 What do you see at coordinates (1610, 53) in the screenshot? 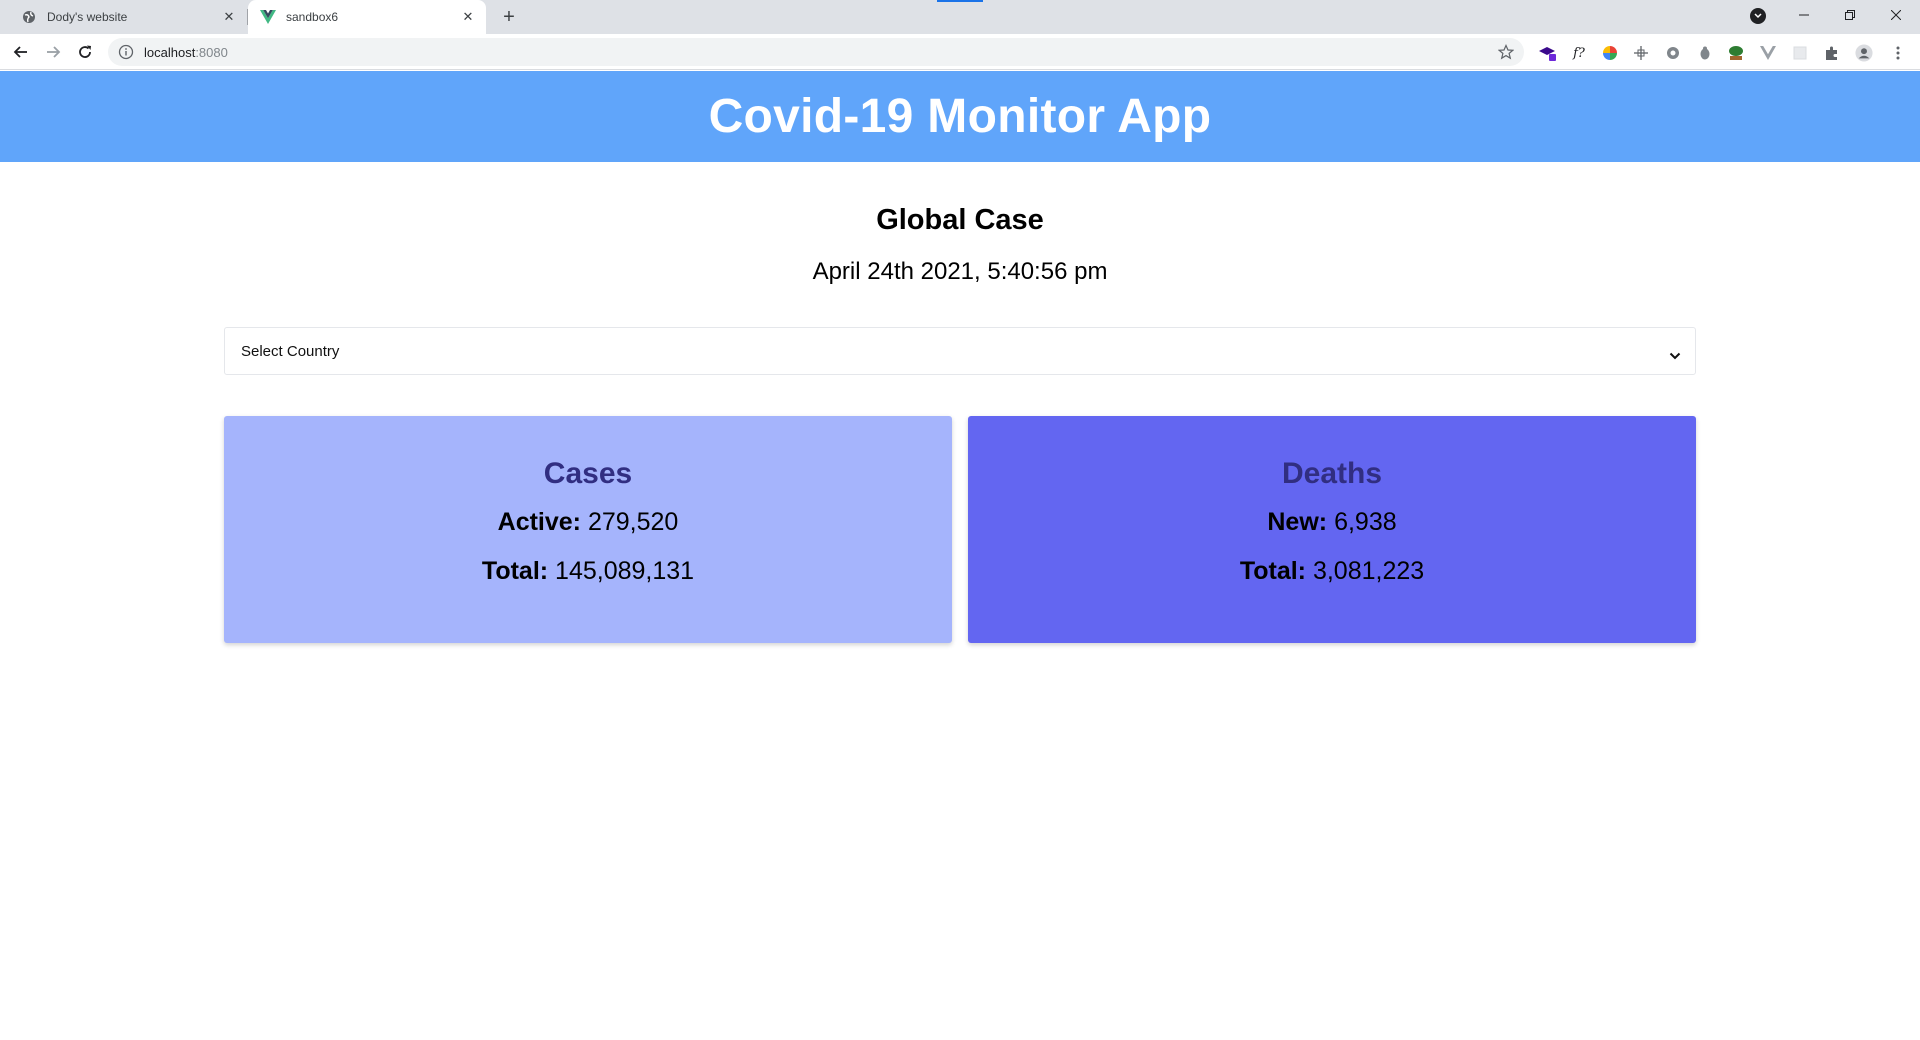
I see `extension-color-wheel-icon` at bounding box center [1610, 53].